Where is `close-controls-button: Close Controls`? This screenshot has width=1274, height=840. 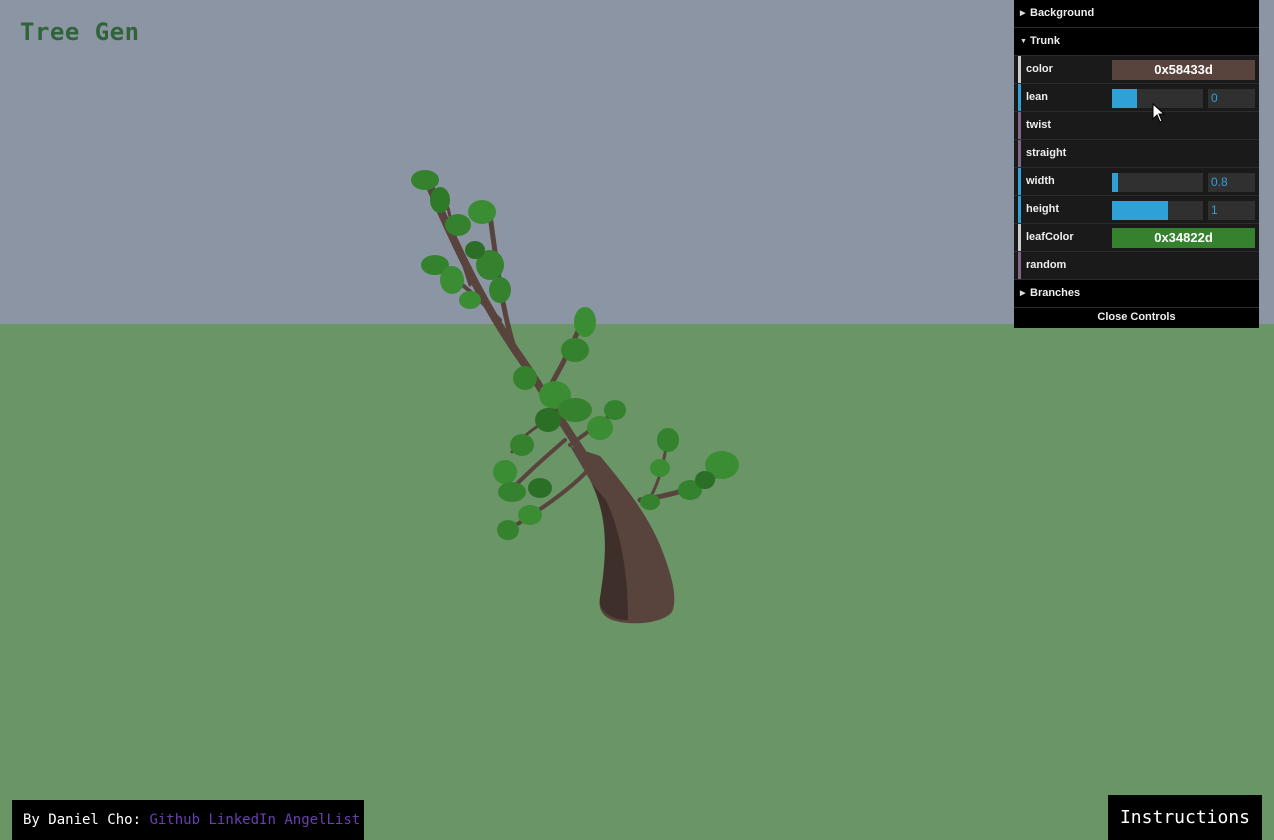 close-controls-button: Close Controls is located at coordinates (1136, 318).